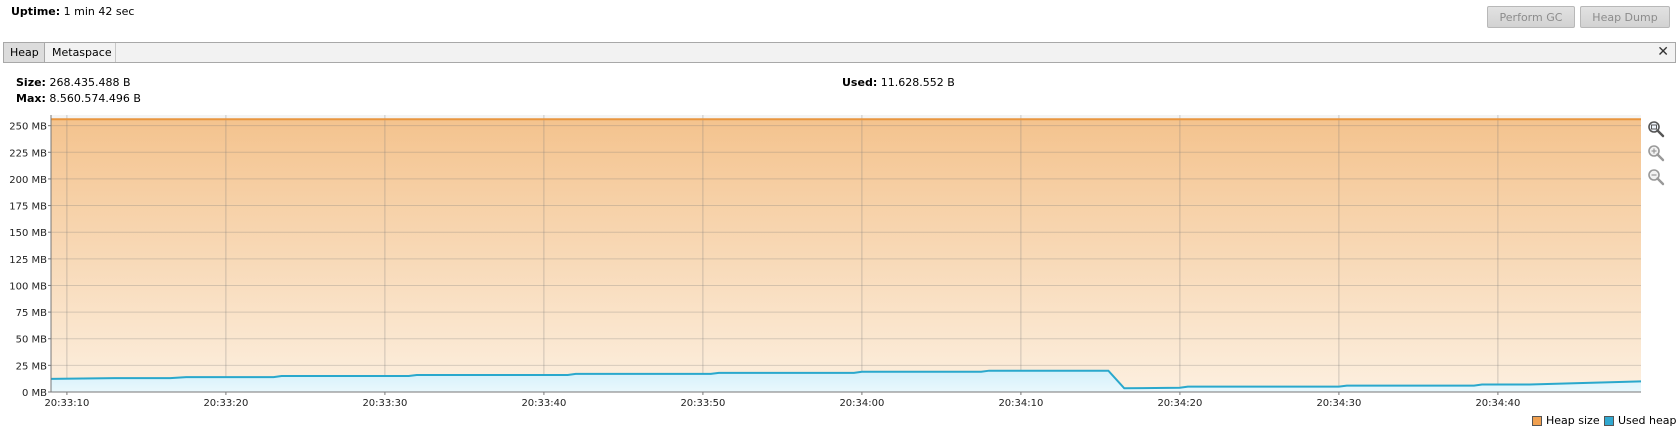 This screenshot has width=1680, height=436. Describe the element at coordinates (1647, 420) in the screenshot. I see `legend-used-heap-label: Used heap` at that location.